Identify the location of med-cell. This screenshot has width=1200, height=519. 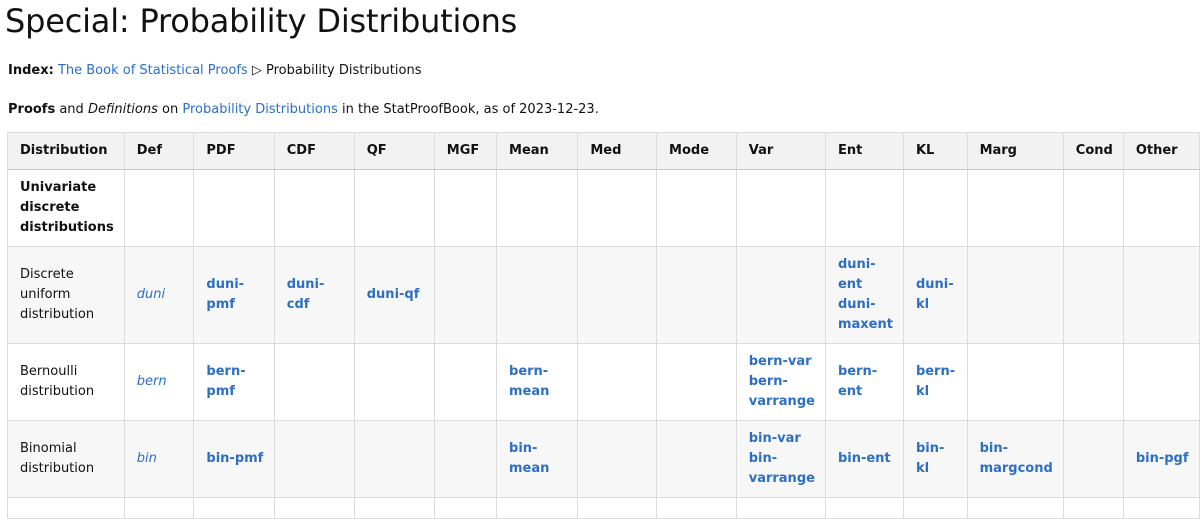
(617, 295).